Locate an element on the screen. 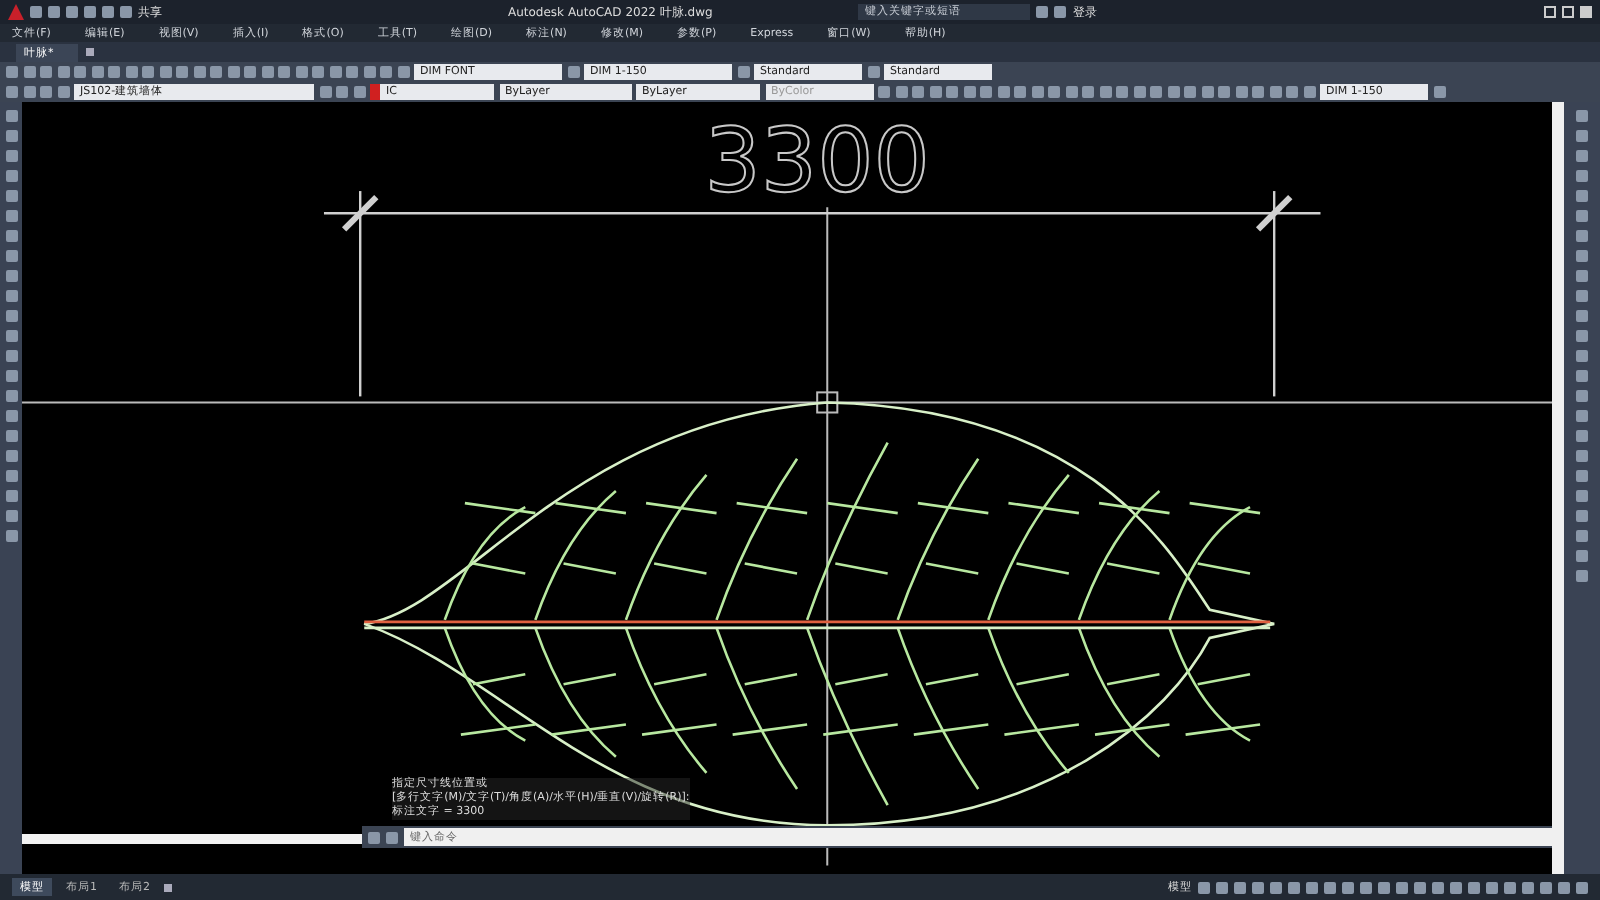 The width and height of the screenshot is (1600, 900). add-layout-icon is located at coordinates (168, 887).